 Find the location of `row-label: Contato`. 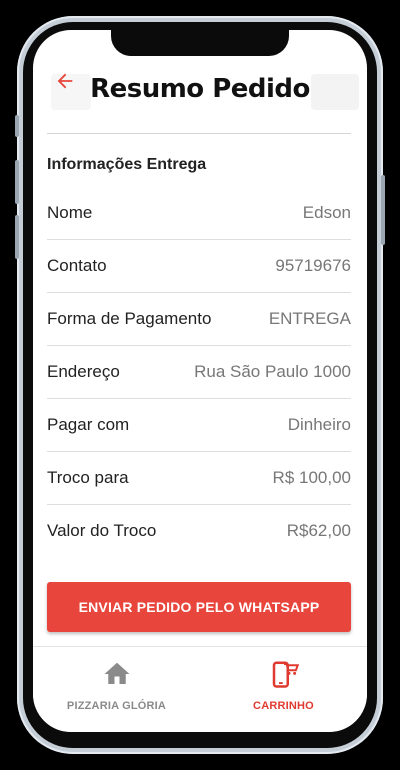

row-label: Contato is located at coordinates (77, 265).